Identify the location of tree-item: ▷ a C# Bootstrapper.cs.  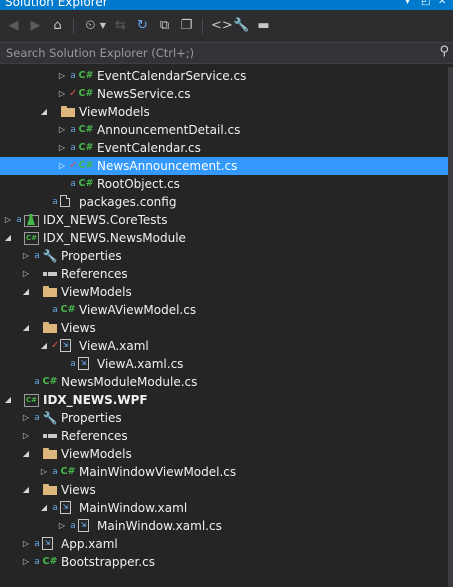
(226, 562).